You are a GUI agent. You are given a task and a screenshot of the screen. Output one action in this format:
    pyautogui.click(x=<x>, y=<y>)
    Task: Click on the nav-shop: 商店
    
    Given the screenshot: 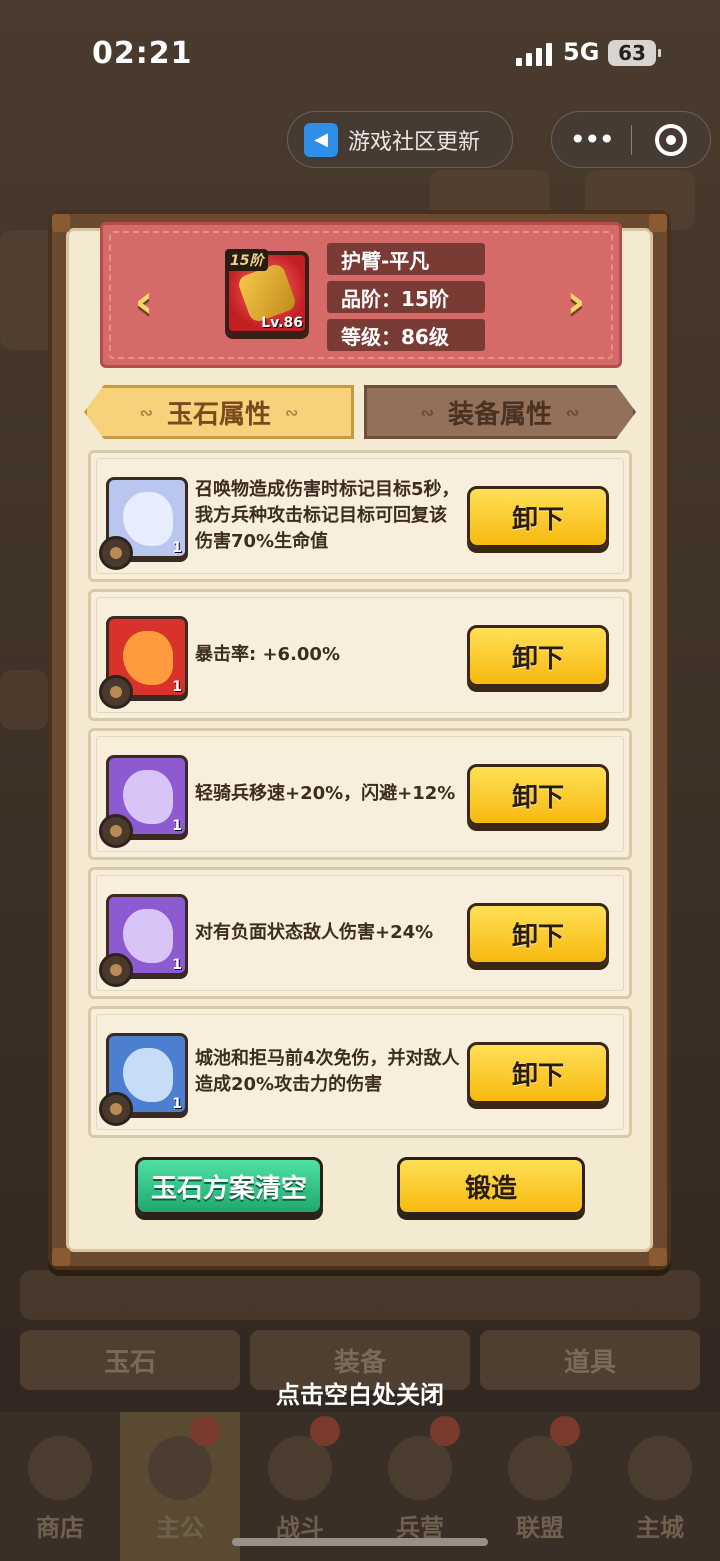 What is the action you would take?
    pyautogui.click(x=60, y=1486)
    